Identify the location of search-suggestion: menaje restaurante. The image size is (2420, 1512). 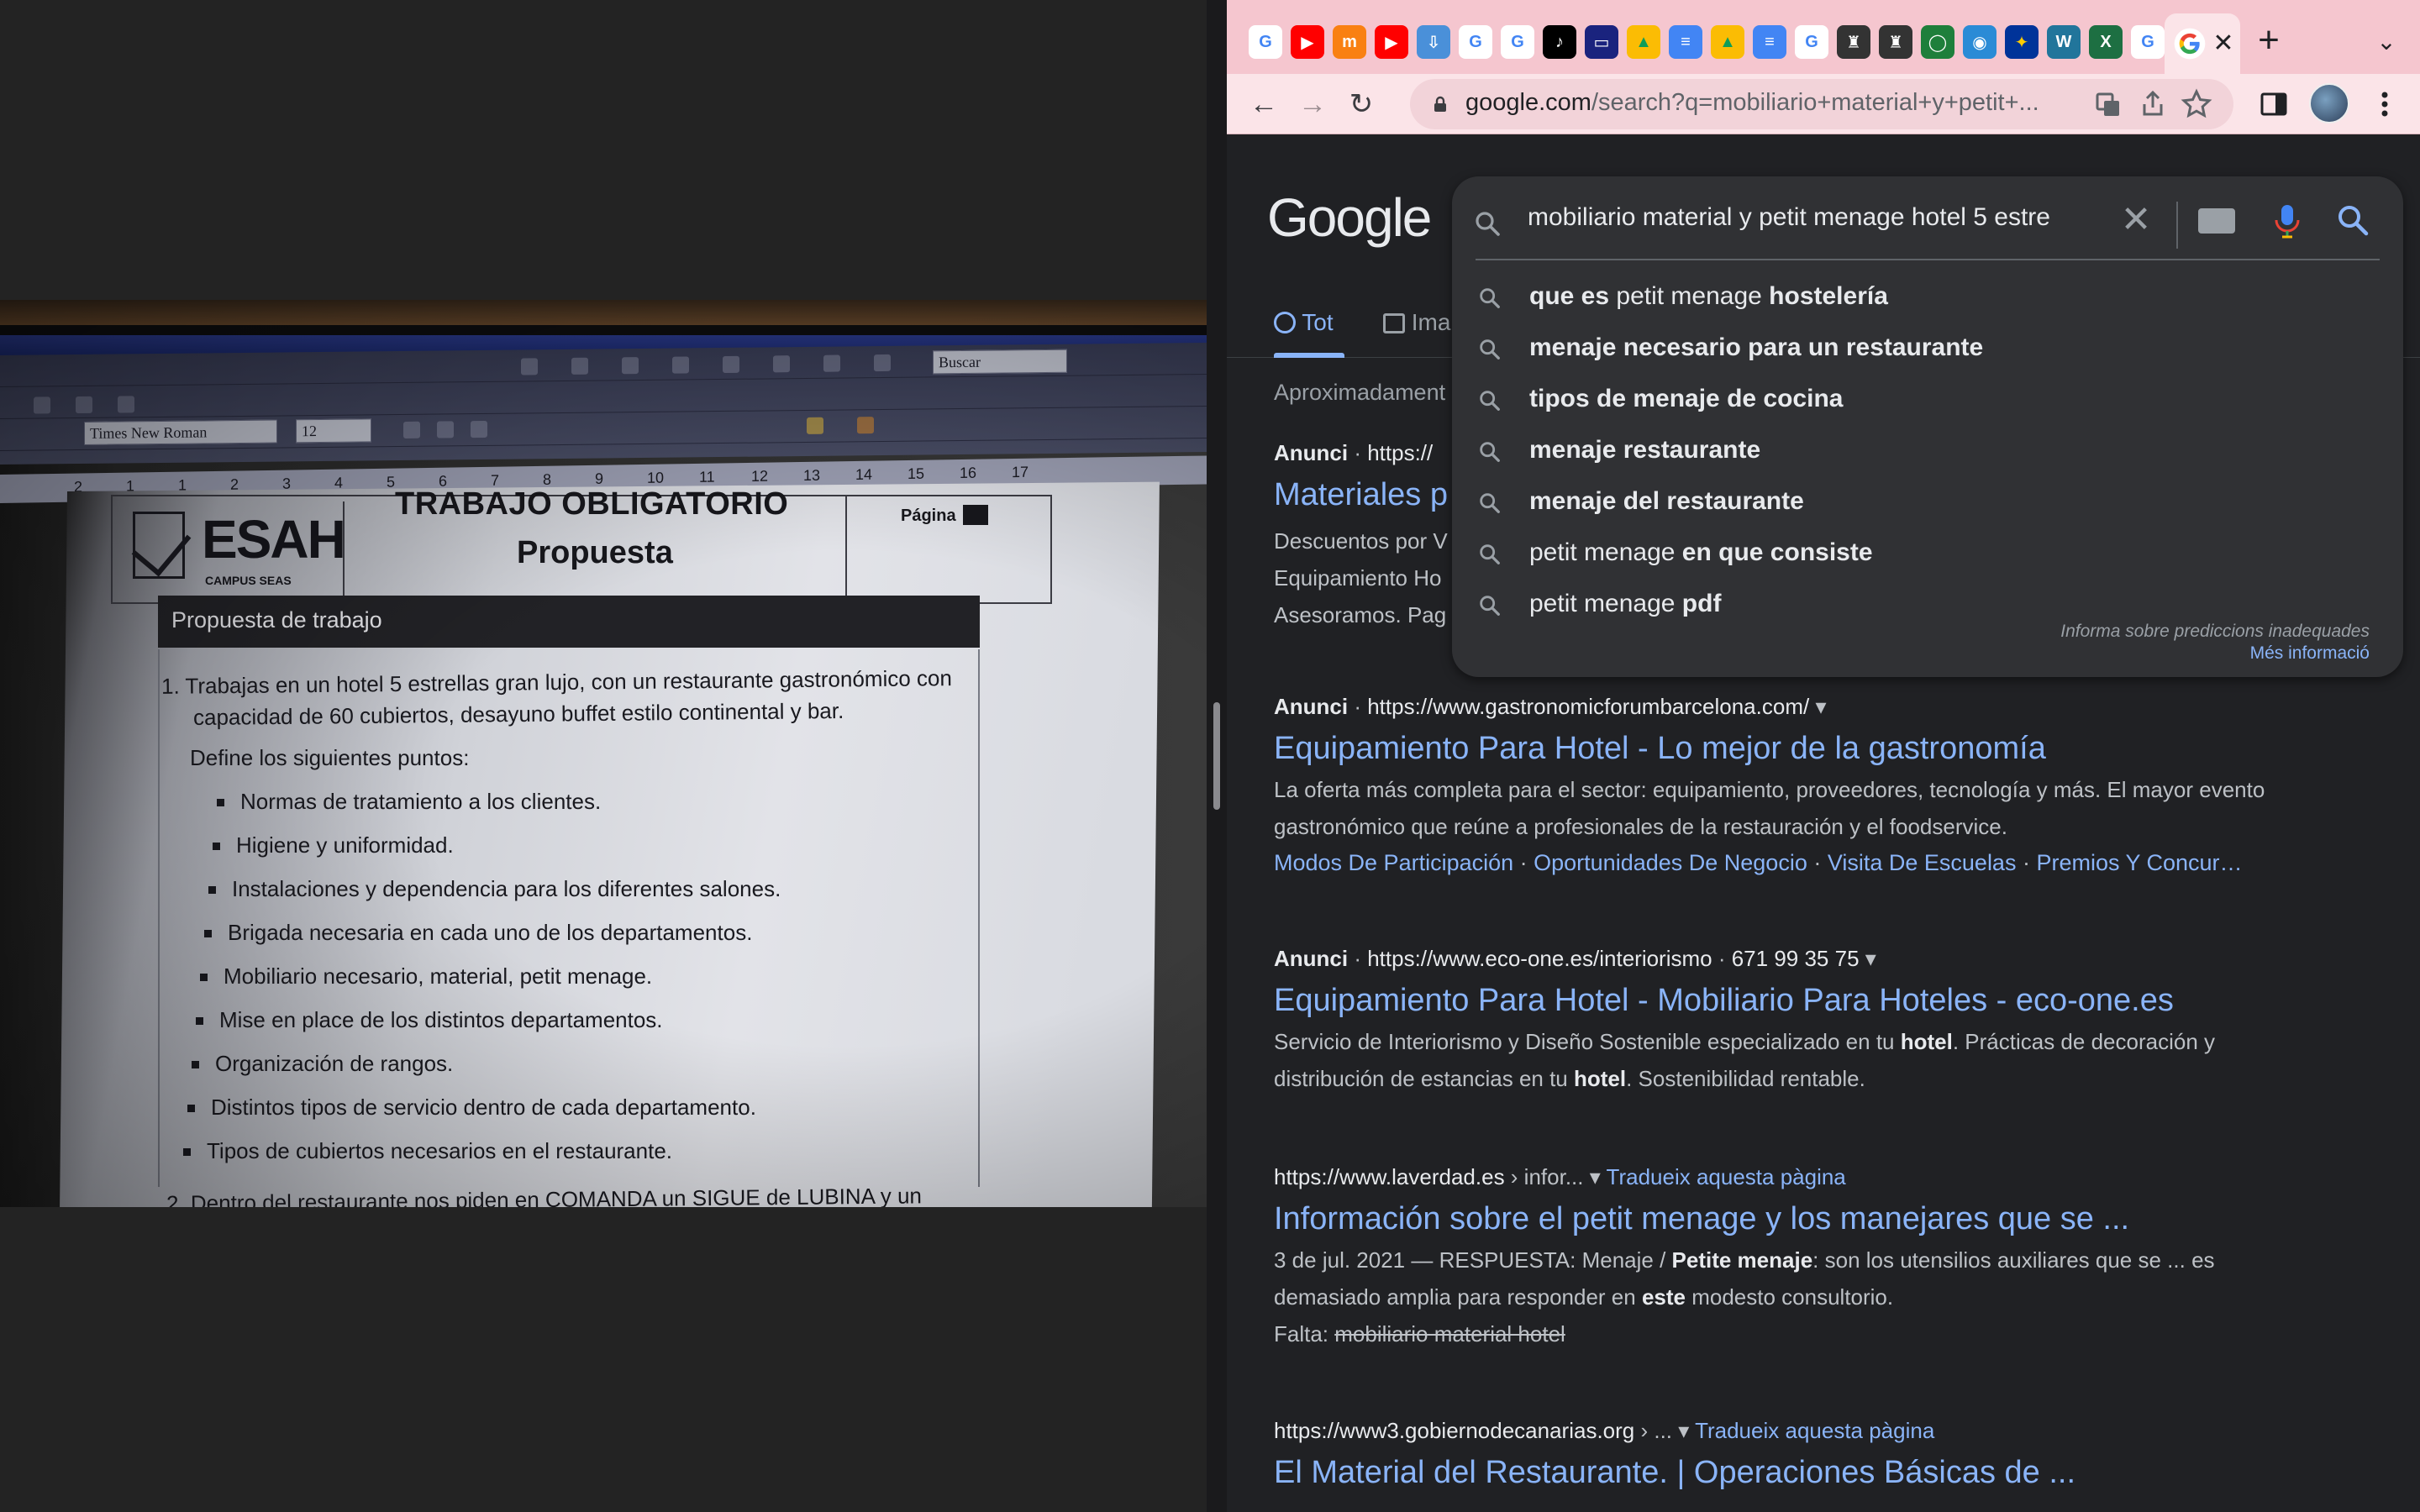
(1927, 451).